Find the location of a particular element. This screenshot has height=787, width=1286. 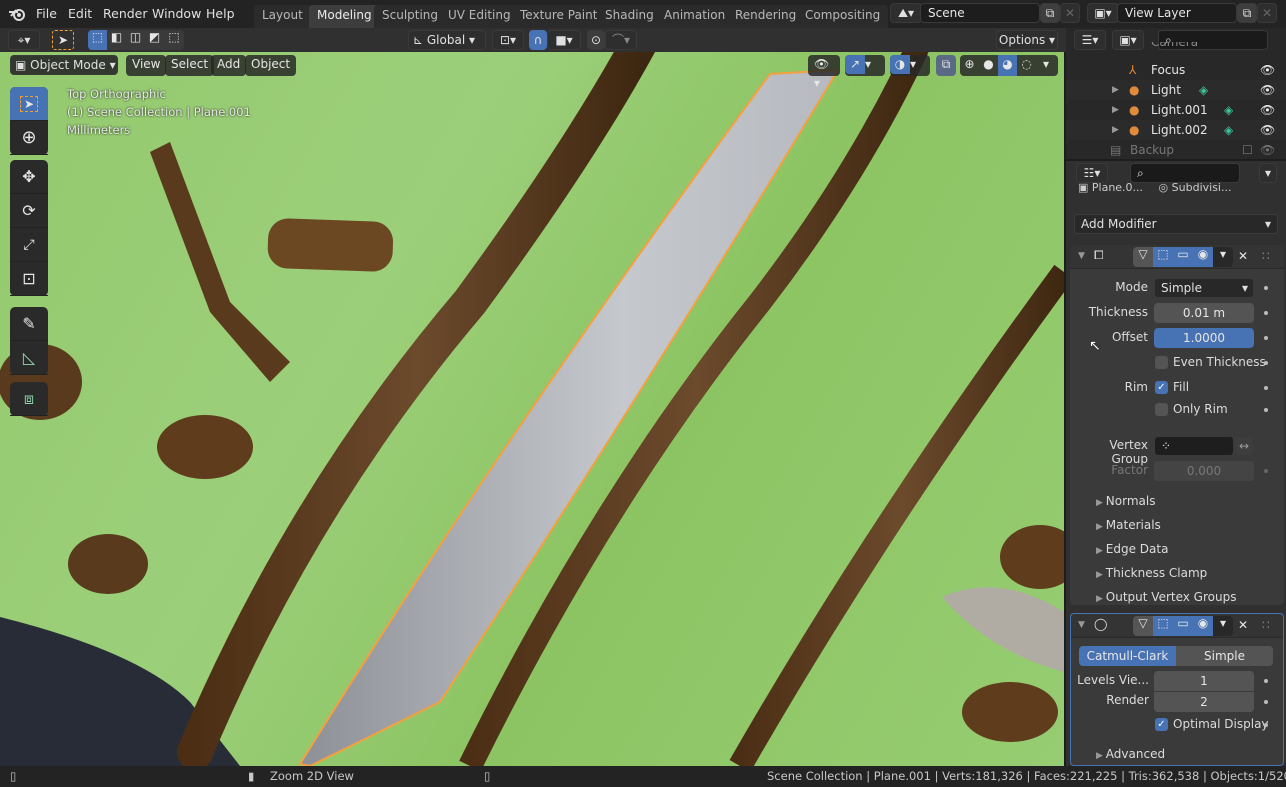

tab-rendering: Rendering is located at coordinates (766, 16).